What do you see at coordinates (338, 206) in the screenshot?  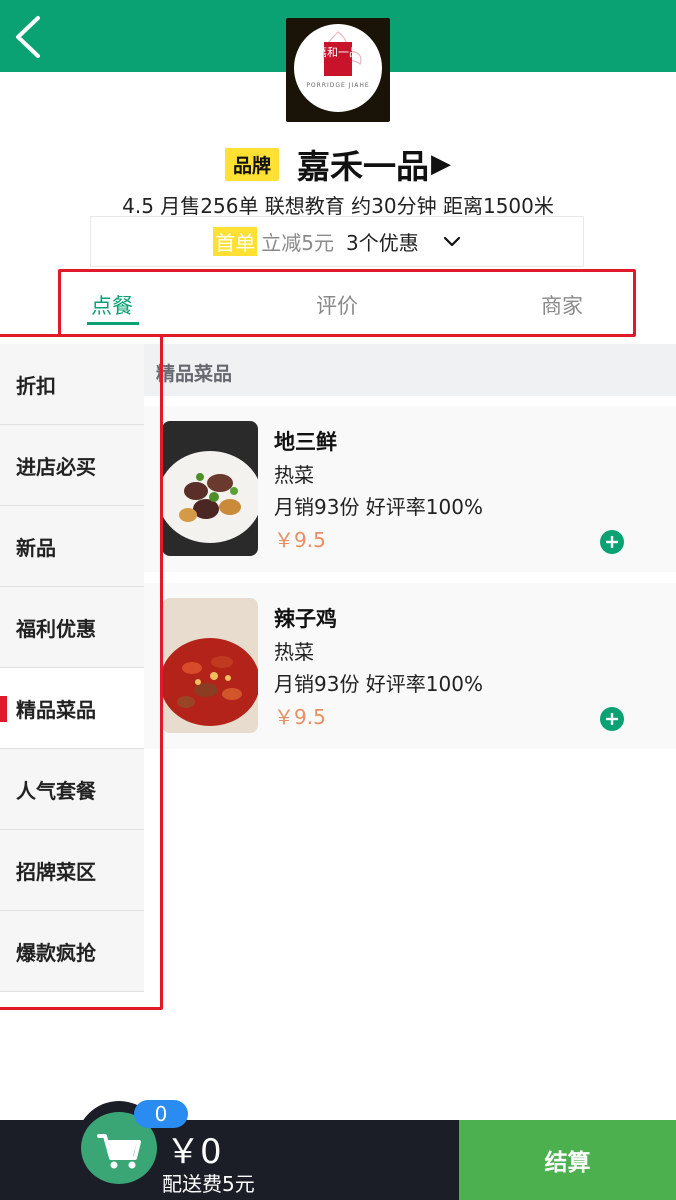 I see `shop-meta: 4.5 月售256单 联想教育 约30分钟 距离1500米` at bounding box center [338, 206].